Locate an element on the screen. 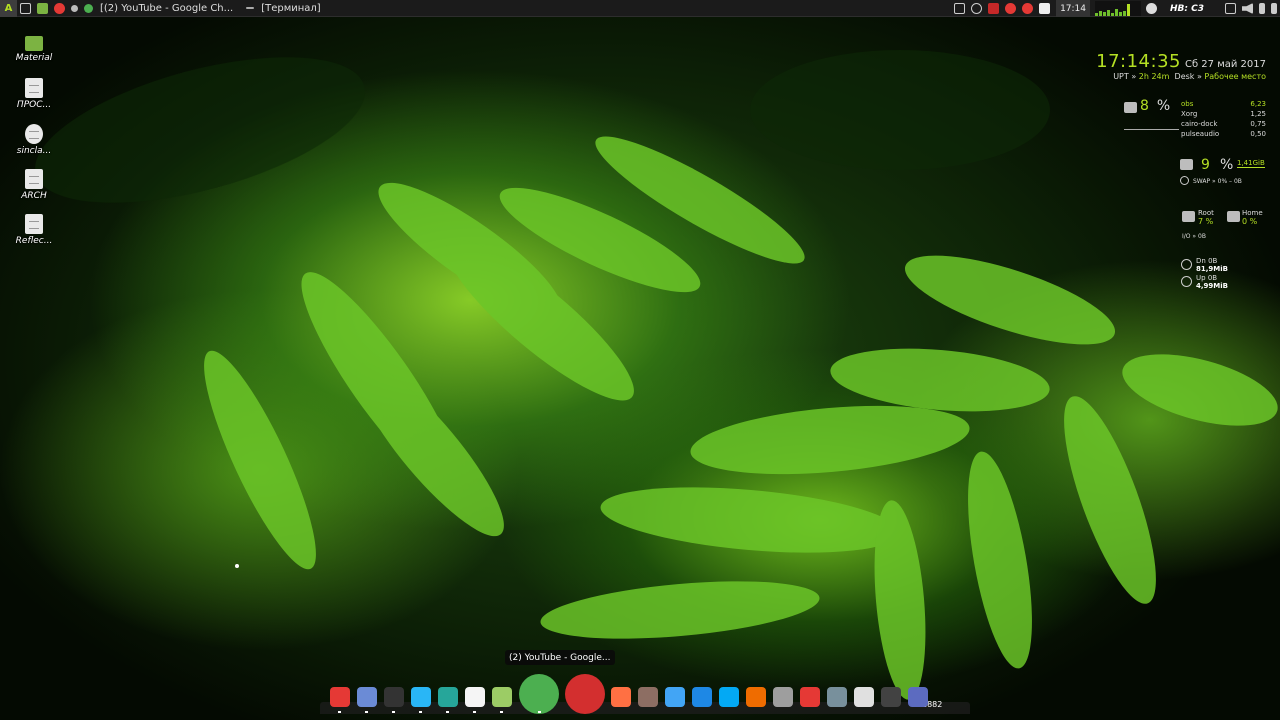 Image resolution: width=1280 pixels, height=720 pixels. volume-icon is located at coordinates (1247, 8).